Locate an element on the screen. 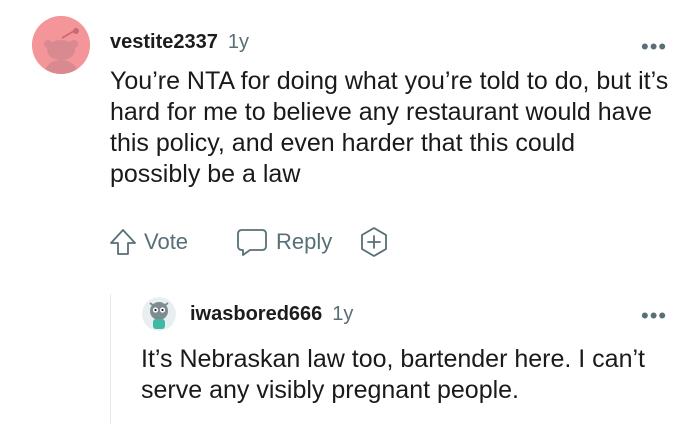 The image size is (700, 425). comment-bubble-icon is located at coordinates (252, 242).